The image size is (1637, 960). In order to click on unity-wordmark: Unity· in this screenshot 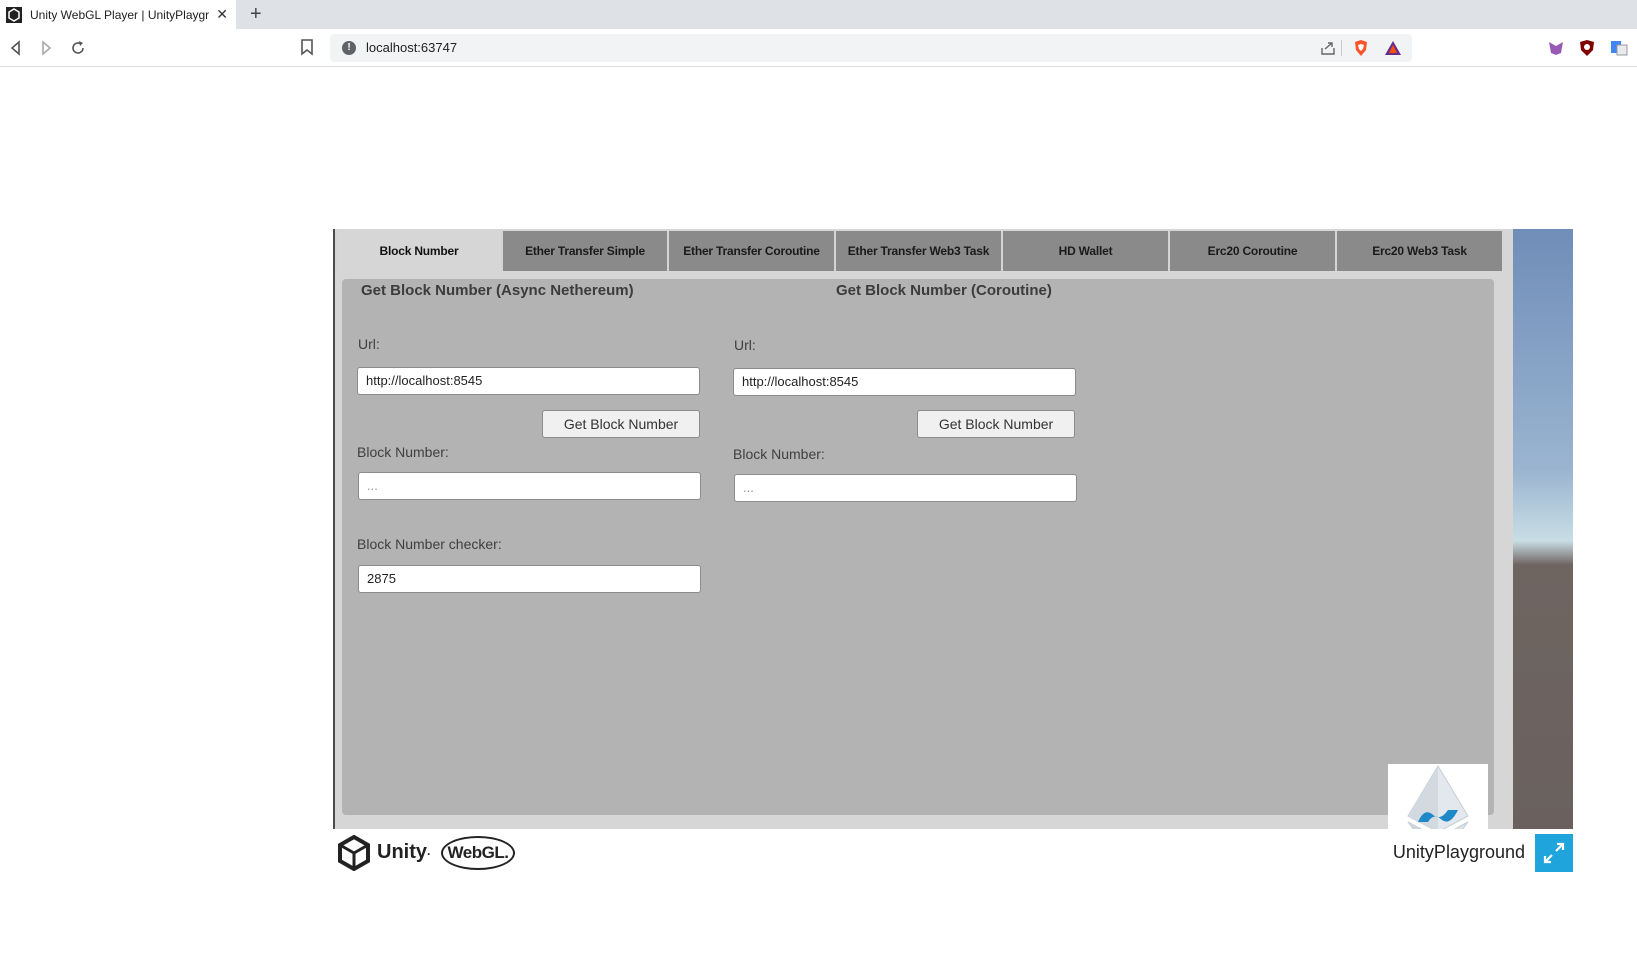, I will do `click(404, 852)`.